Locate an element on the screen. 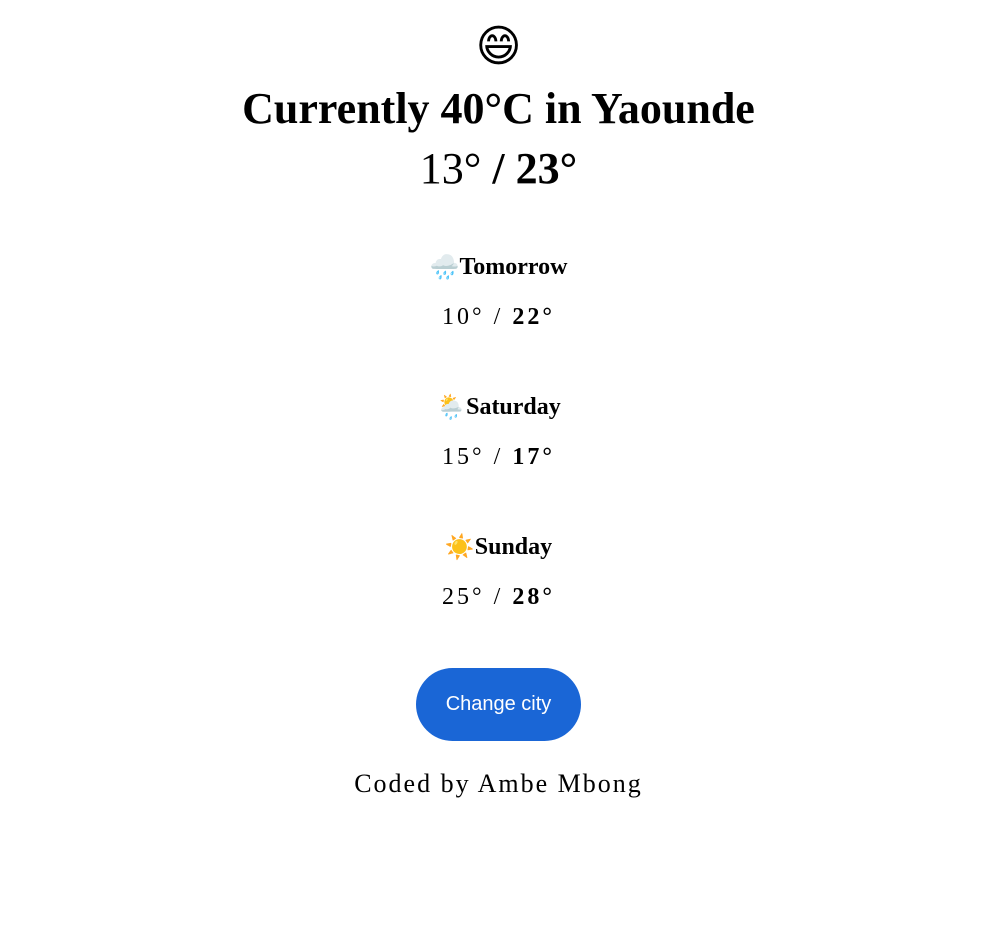  today-temperature-range: 13° / 23° is located at coordinates (498, 169).